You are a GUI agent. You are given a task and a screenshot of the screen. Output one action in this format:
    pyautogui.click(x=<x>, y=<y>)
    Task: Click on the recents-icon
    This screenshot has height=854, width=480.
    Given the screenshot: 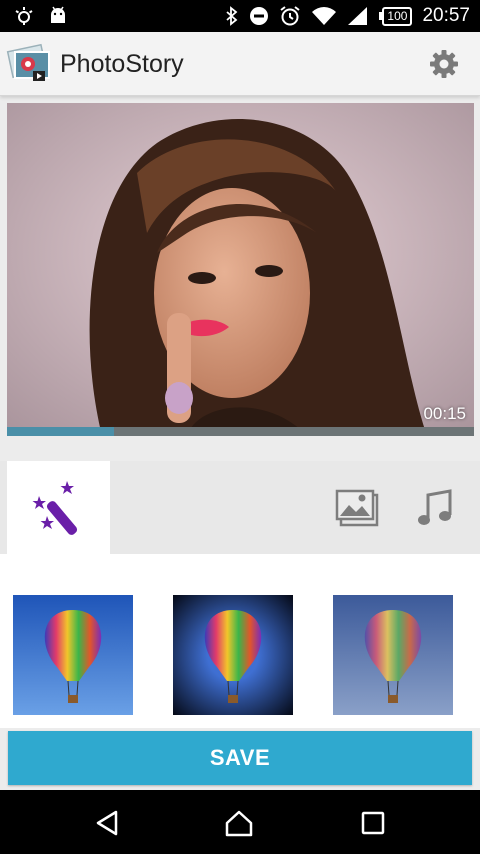 What is the action you would take?
    pyautogui.click(x=373, y=823)
    